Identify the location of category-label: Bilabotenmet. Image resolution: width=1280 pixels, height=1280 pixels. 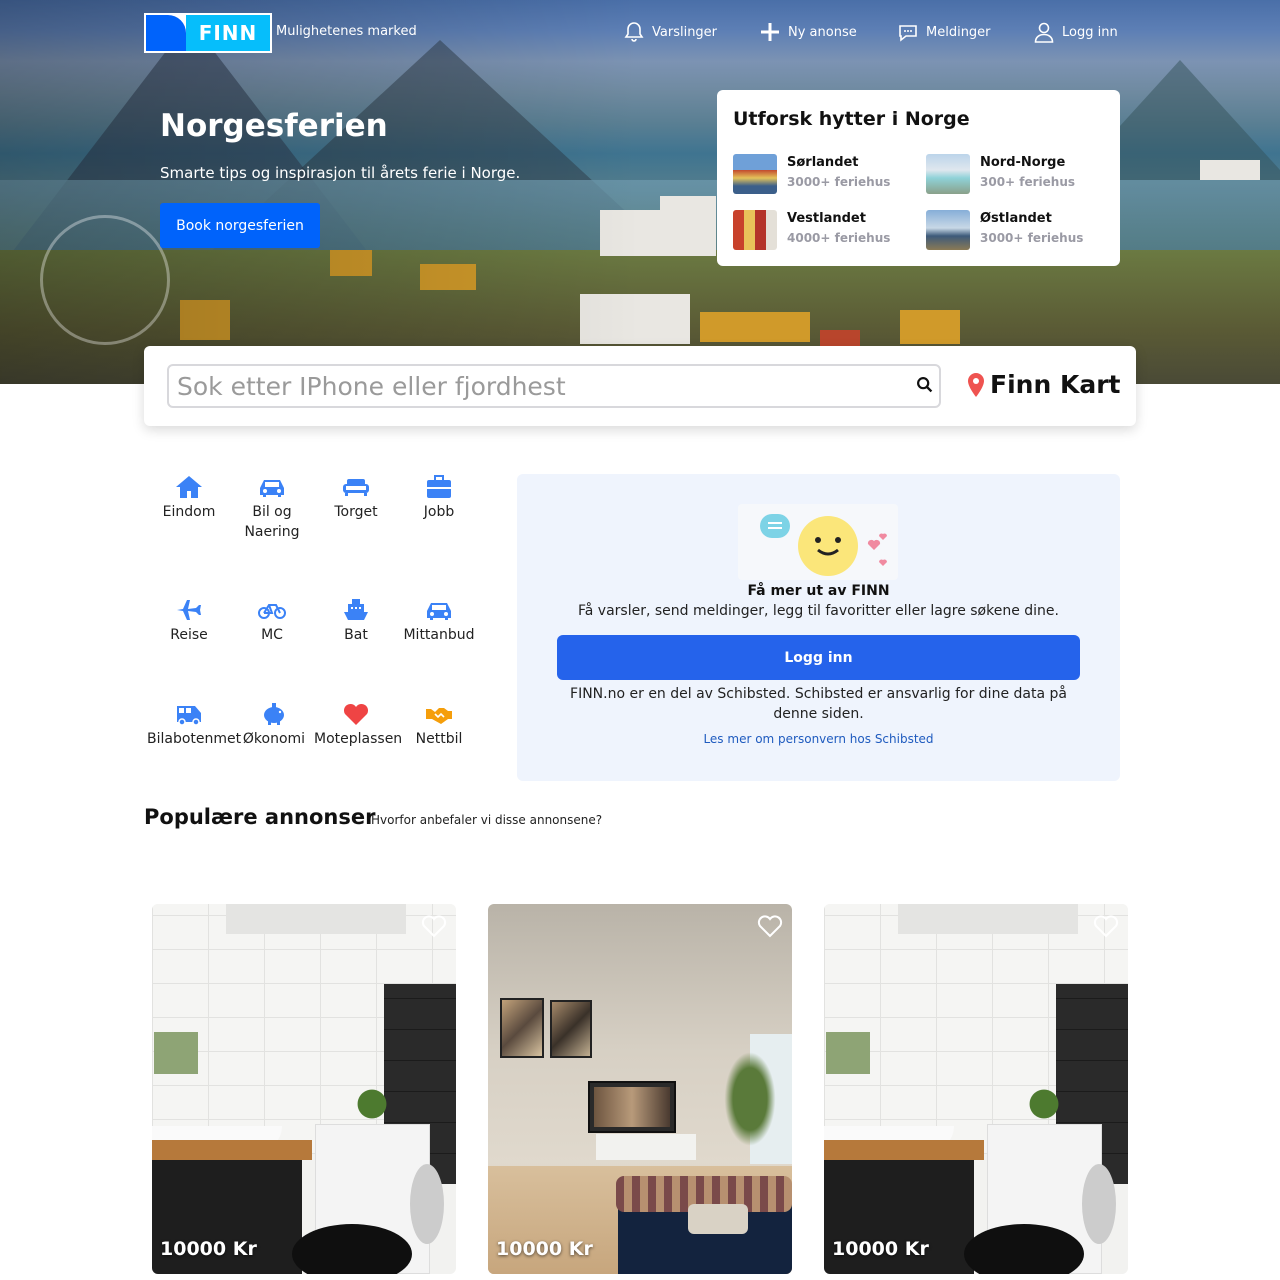
(194, 739).